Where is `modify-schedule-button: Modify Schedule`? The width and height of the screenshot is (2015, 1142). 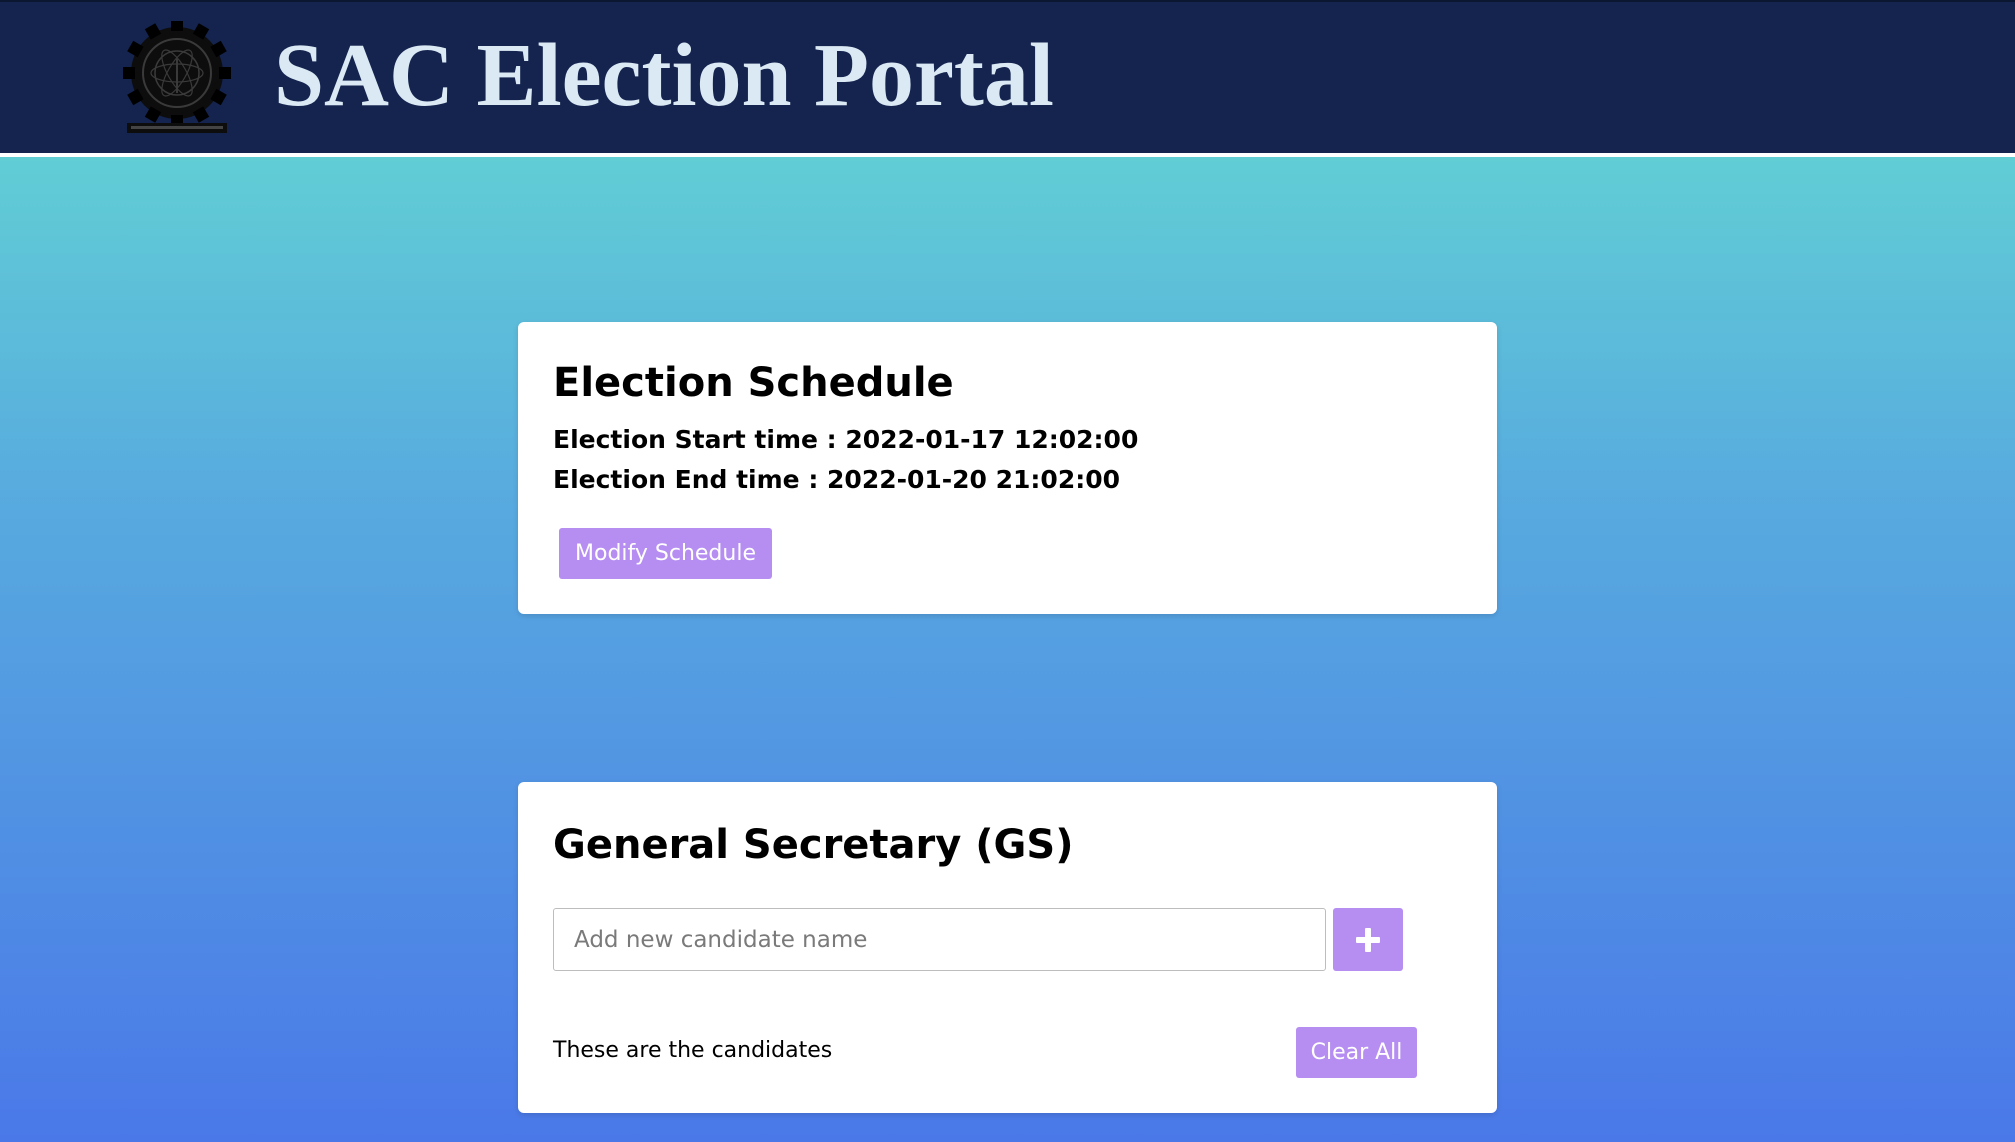
modify-schedule-button: Modify Schedule is located at coordinates (665, 553).